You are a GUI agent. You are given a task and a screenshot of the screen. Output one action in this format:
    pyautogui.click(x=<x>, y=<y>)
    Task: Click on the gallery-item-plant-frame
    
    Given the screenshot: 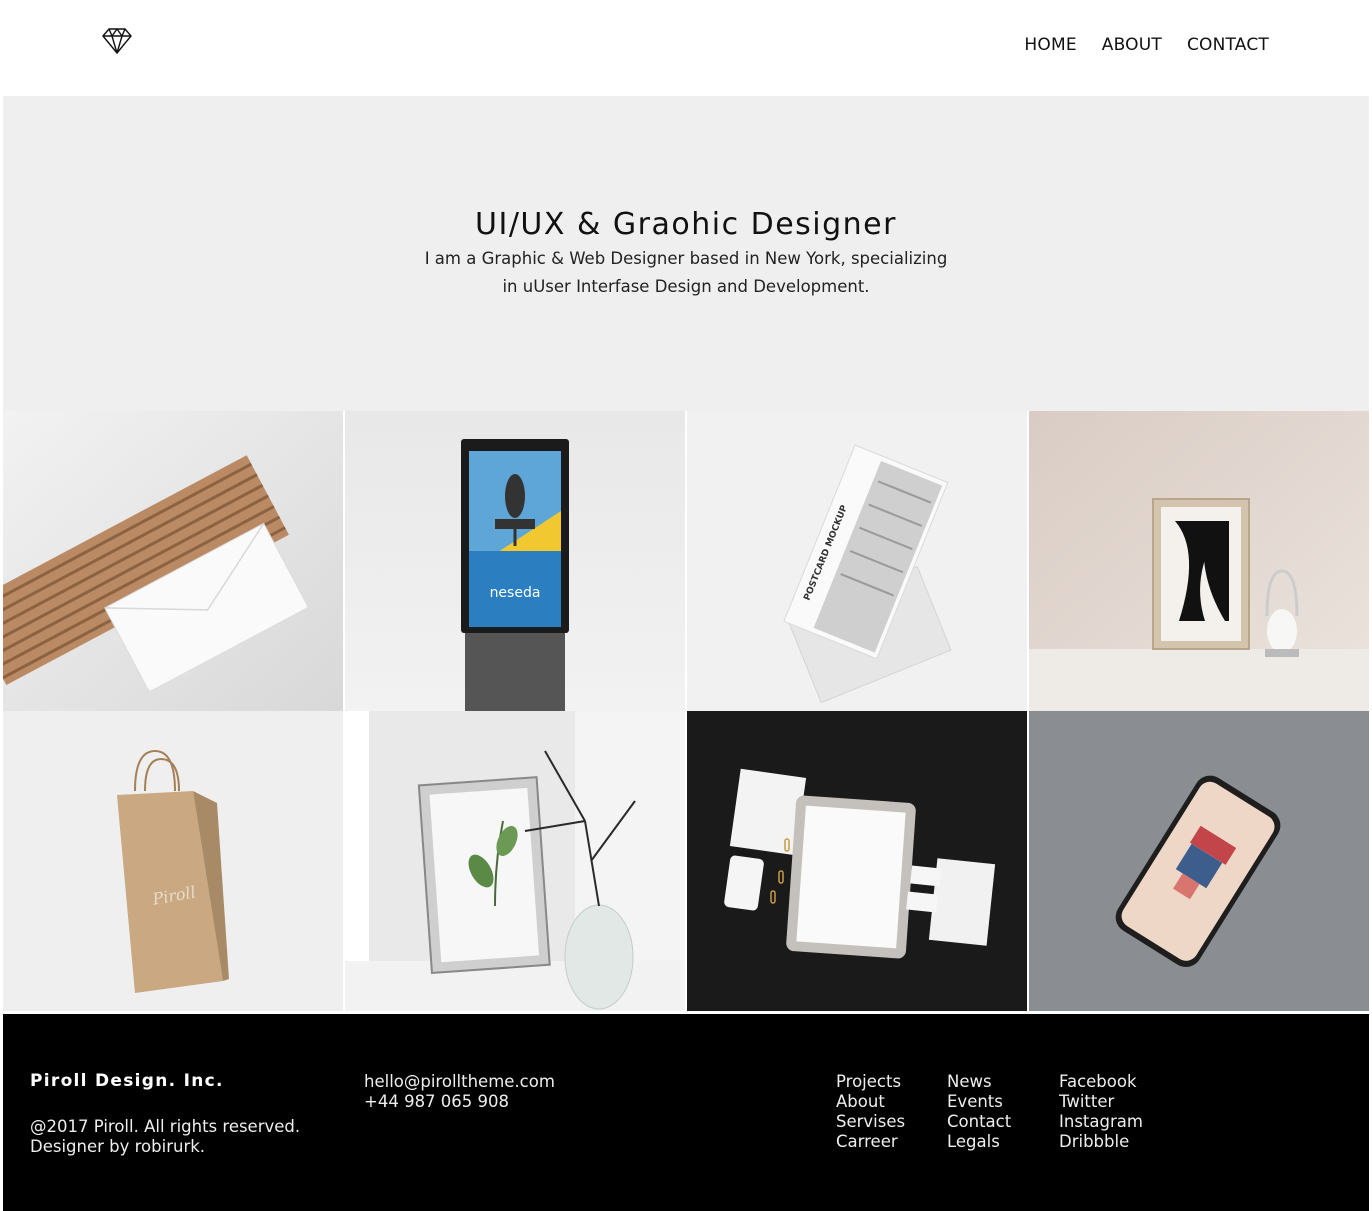 What is the action you would take?
    pyautogui.click(x=515, y=861)
    